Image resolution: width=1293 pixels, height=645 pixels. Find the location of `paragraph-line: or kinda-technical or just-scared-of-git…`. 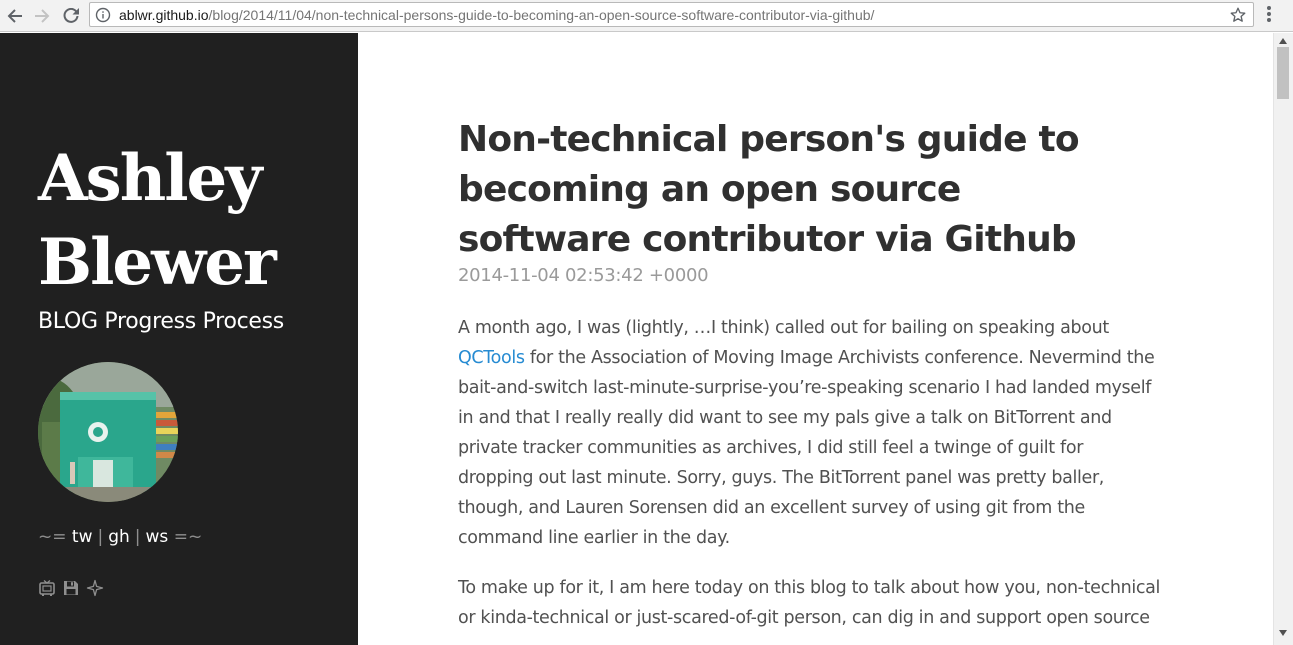

paragraph-line: or kinda-technical or just-scared-of-git… is located at coordinates (804, 618).